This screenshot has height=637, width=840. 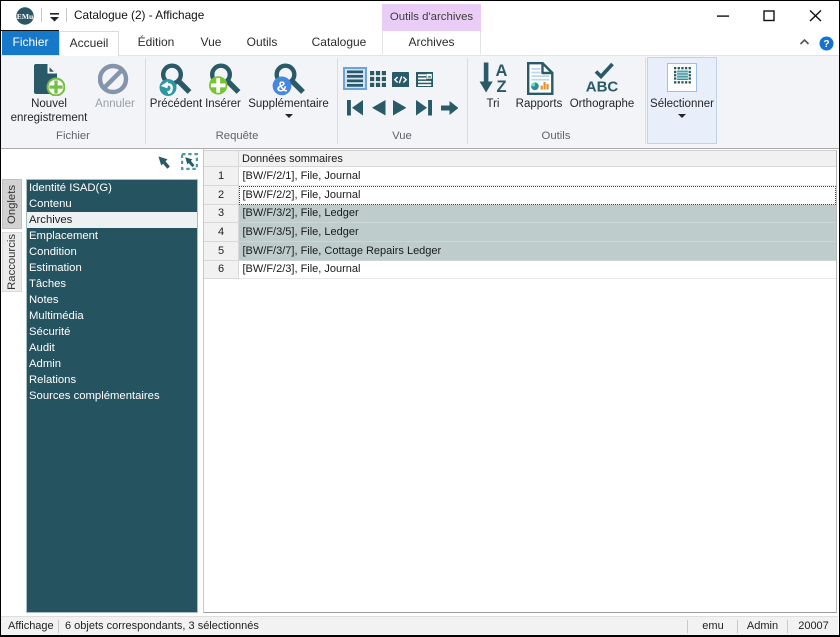 I want to click on svg-text: ABC, so click(x=602, y=86).